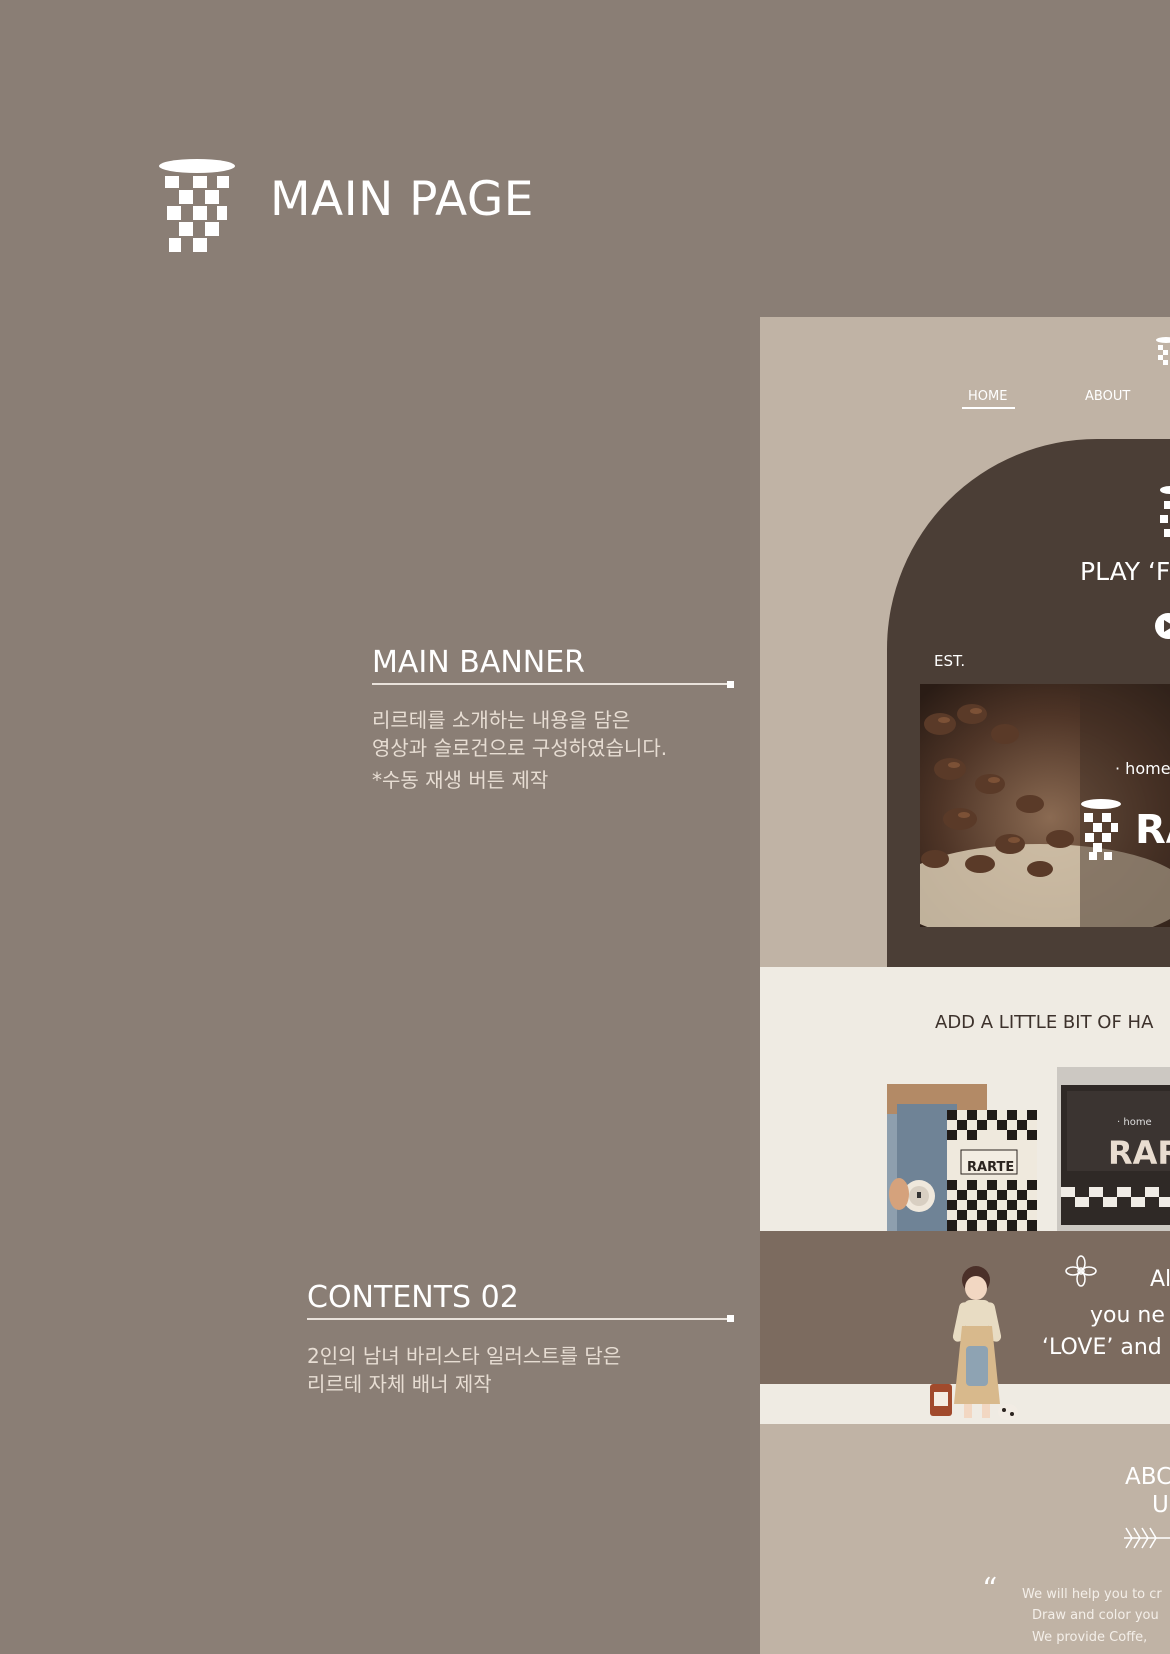 The width and height of the screenshot is (1170, 1654). I want to click on page-title: MAIN PAGE, so click(402, 199).